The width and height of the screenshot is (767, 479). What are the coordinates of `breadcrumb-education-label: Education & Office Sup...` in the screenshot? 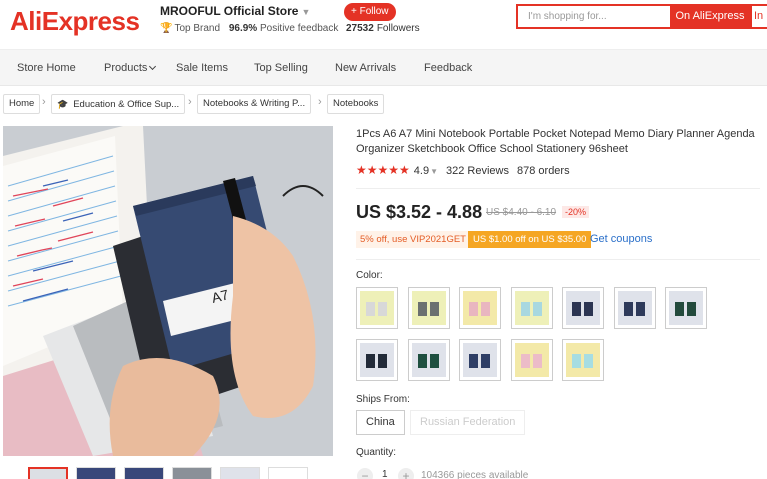 It's located at (126, 104).